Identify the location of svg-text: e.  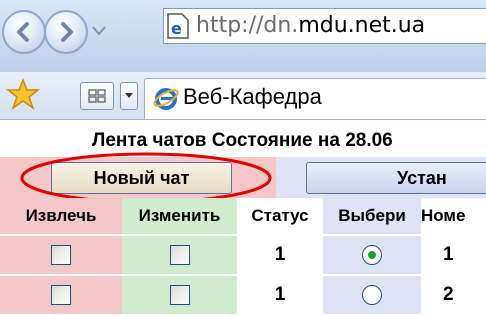
(176, 28).